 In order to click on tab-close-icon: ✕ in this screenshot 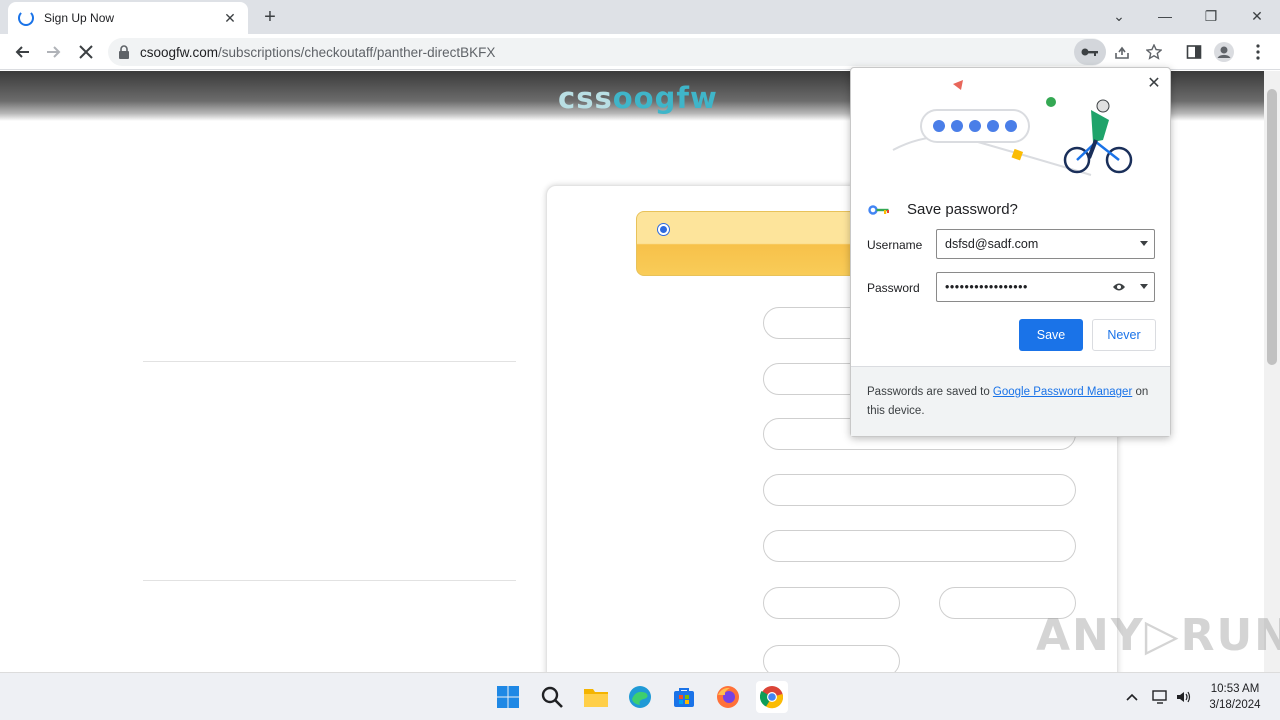, I will do `click(230, 18)`.